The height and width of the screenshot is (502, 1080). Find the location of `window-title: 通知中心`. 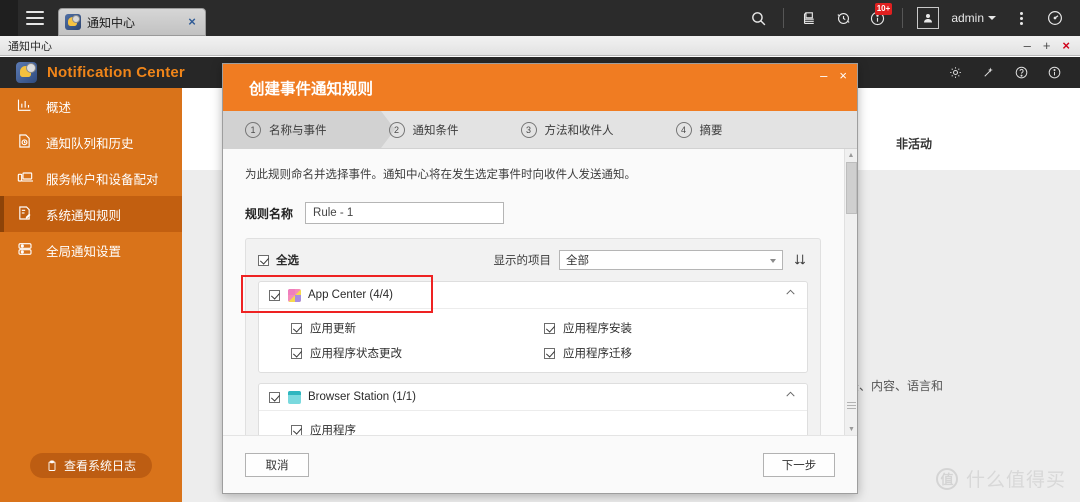

window-title: 通知中心 is located at coordinates (30, 46).